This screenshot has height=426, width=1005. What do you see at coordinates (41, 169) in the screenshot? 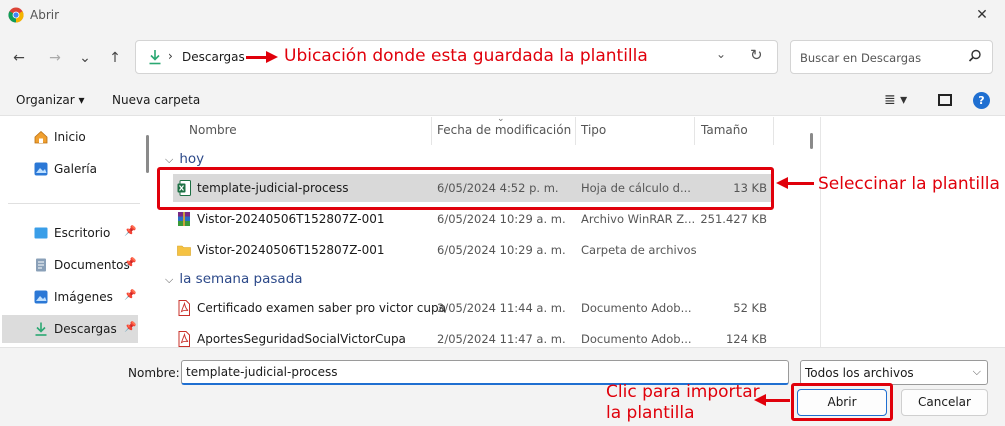
I see `gallery-icon` at bounding box center [41, 169].